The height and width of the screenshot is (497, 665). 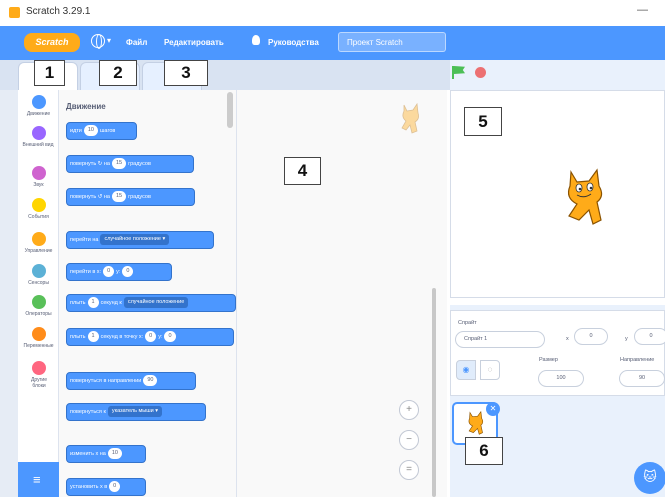 I want to click on block-turn-right: повернуть ↻ на 15 градусов, so click(x=130, y=164).